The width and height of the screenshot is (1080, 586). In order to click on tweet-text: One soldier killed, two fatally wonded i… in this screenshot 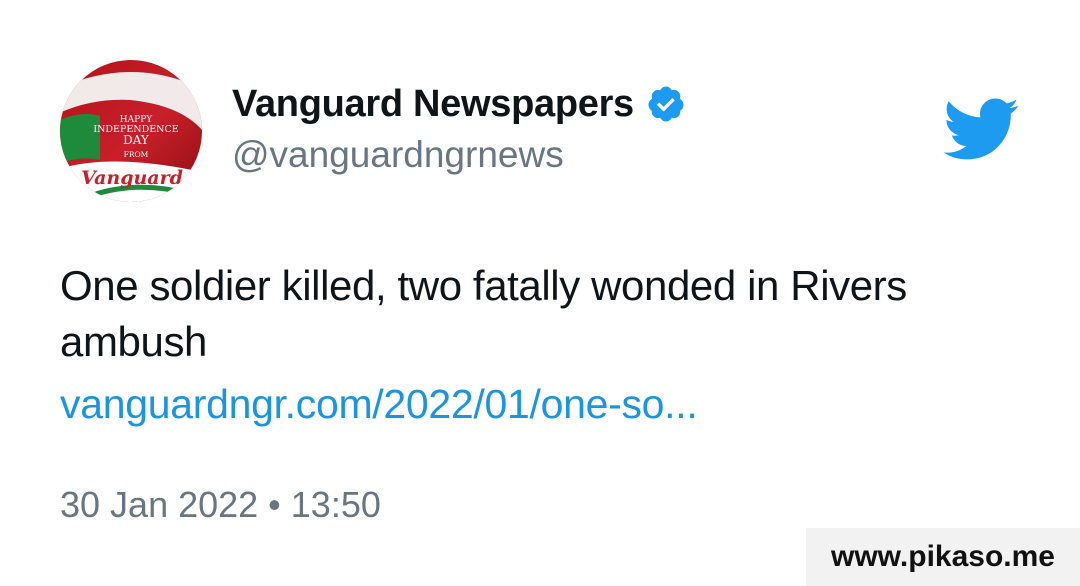, I will do `click(483, 313)`.